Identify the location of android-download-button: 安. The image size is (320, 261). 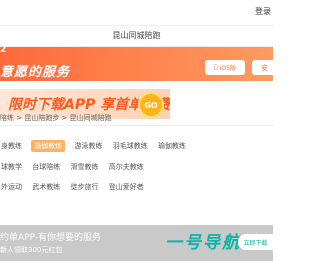
(262, 67).